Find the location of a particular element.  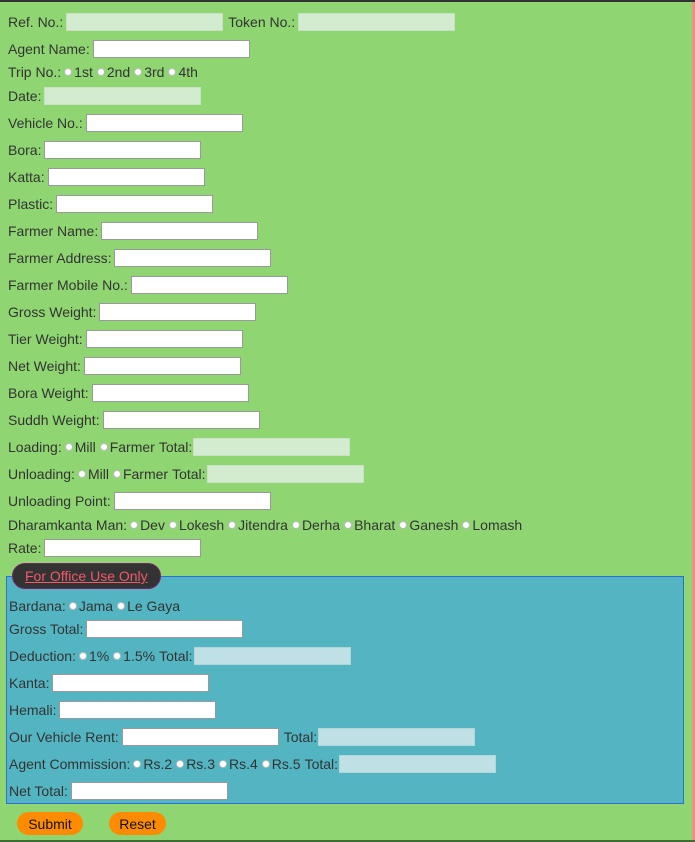

gross-weight-row: Gross Weight: is located at coordinates (132, 312).